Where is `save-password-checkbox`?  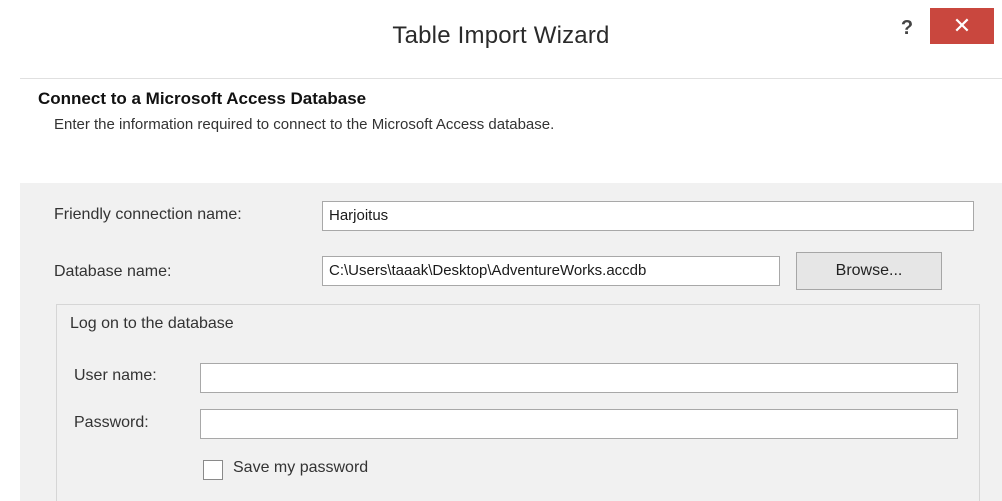 save-password-checkbox is located at coordinates (213, 470).